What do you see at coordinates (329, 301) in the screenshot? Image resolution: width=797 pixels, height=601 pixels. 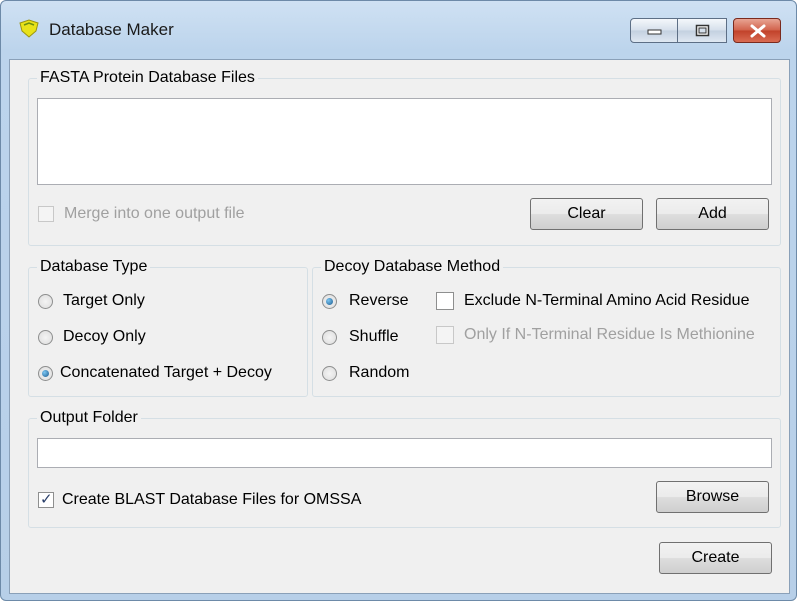 I see `radio-reverse-circle` at bounding box center [329, 301].